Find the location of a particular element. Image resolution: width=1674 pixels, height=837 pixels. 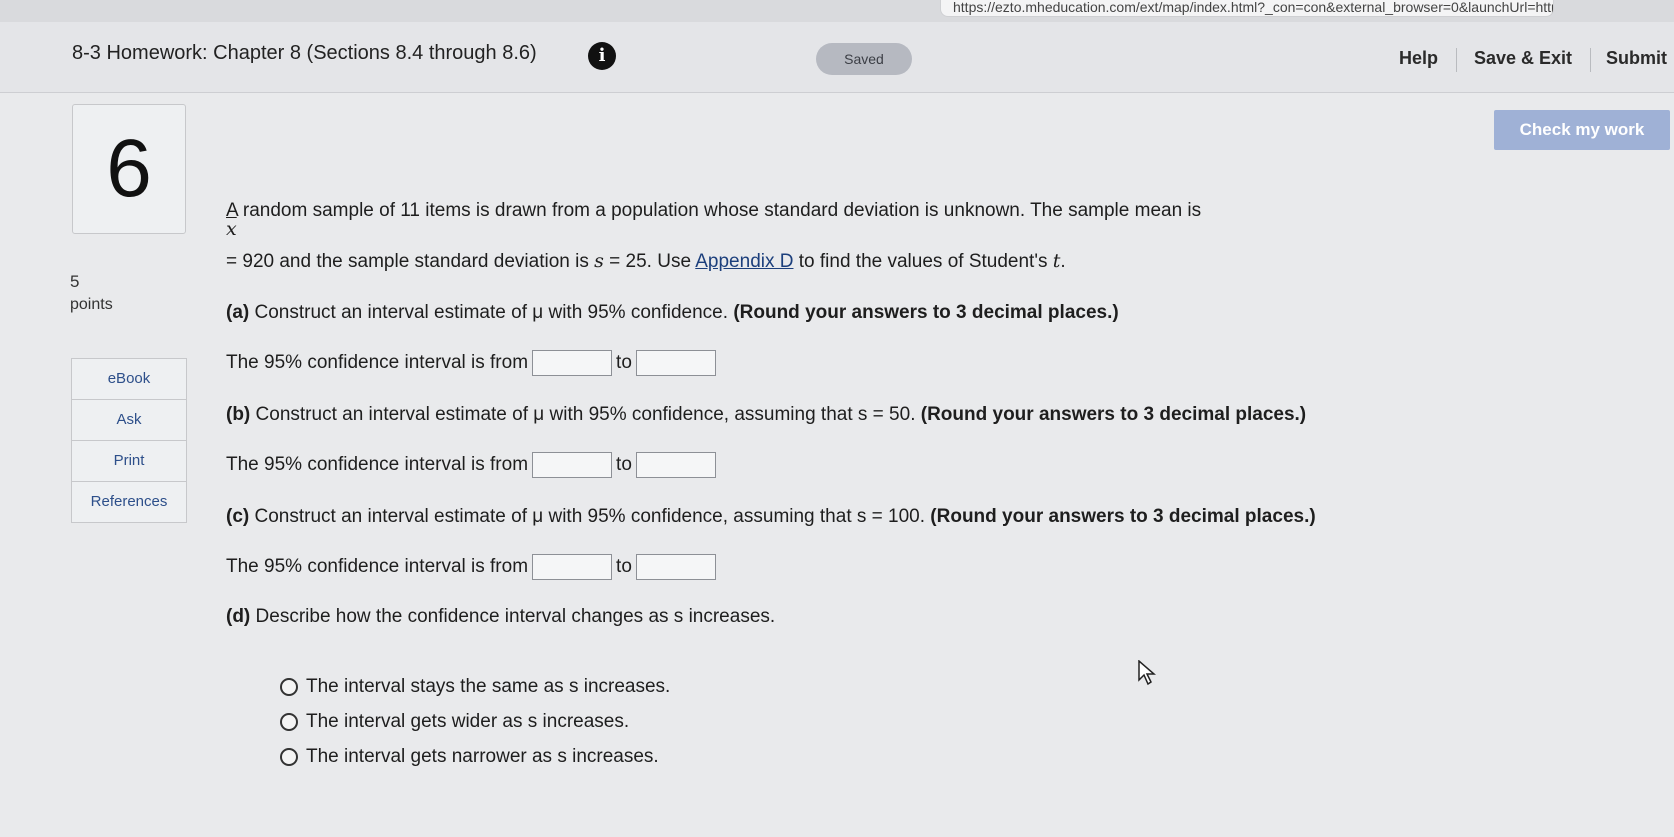

part-d-option-wider: The interval gets wider as s increases. is located at coordinates (454, 722).